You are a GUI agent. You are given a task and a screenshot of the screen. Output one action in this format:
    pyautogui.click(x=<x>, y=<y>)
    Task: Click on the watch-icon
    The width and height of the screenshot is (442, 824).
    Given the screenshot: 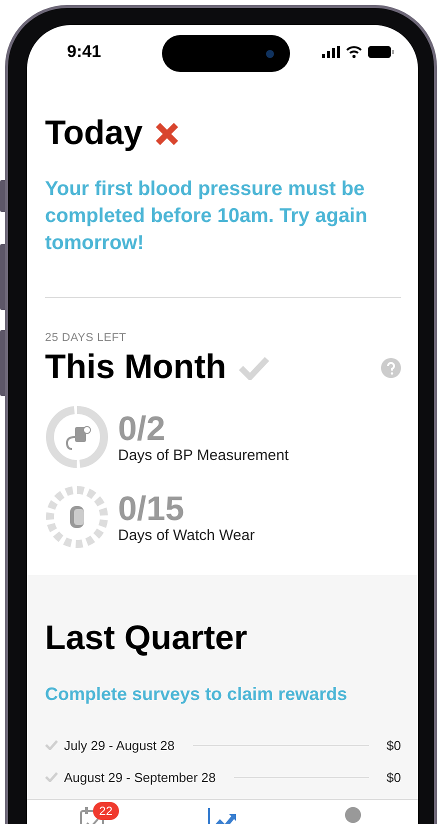 What is the action you would take?
    pyautogui.click(x=77, y=517)
    